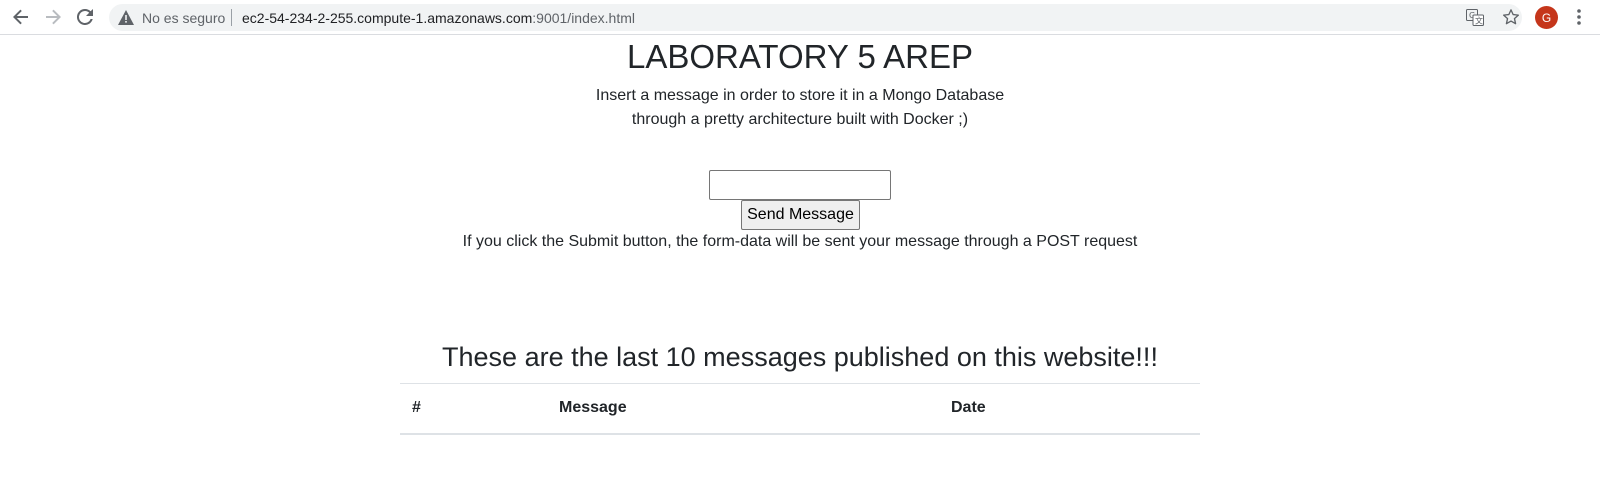 The height and width of the screenshot is (503, 1600). What do you see at coordinates (1511, 17) in the screenshot?
I see `bookmark-star-icon` at bounding box center [1511, 17].